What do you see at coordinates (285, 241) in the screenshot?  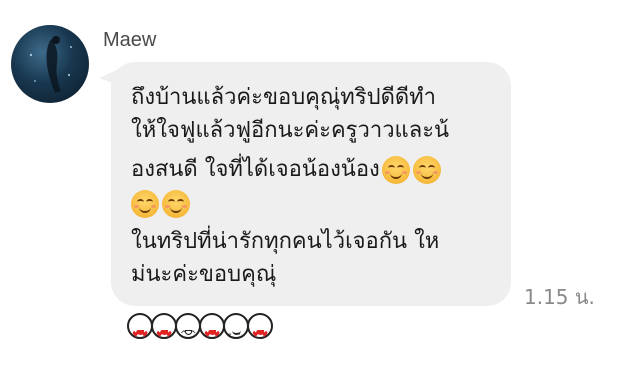 I see `message-line: ในทริปที่น่ารักทุกคนไว้เจอกัน ให` at bounding box center [285, 241].